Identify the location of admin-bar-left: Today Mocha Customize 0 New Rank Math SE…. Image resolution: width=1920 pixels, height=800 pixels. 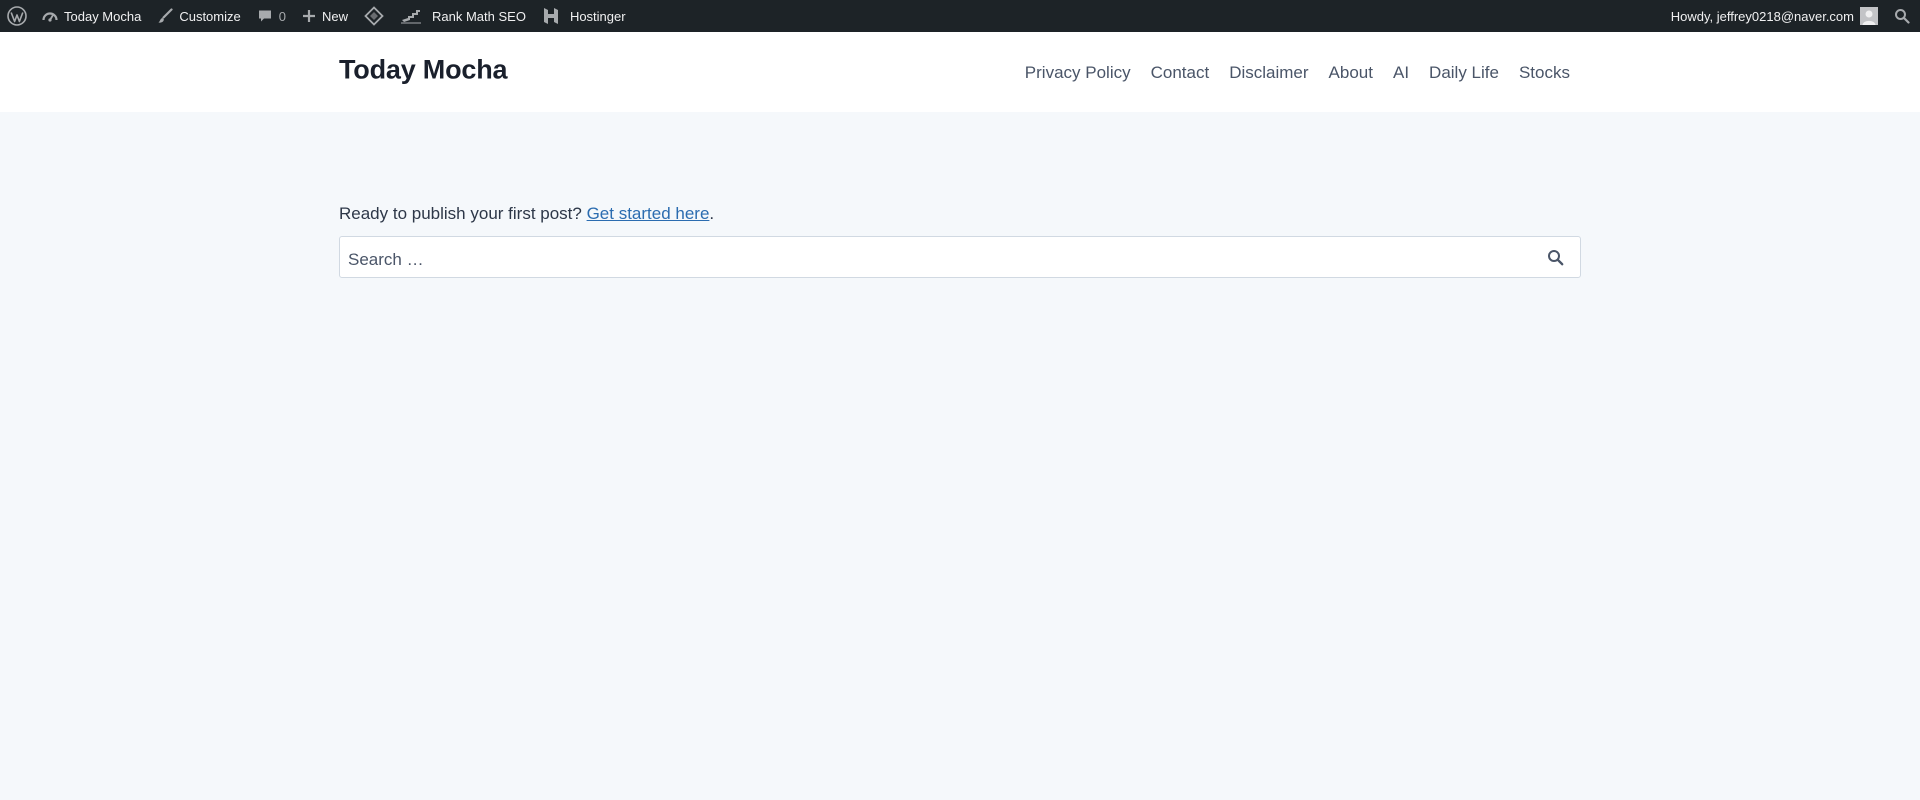
(317, 16).